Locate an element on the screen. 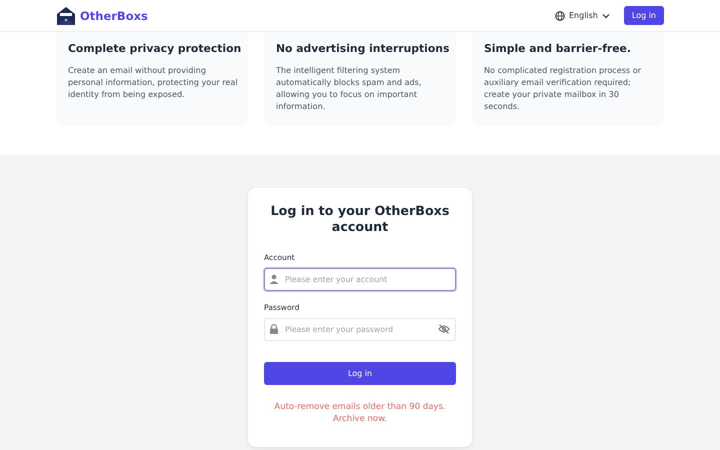 The height and width of the screenshot is (450, 720). eye-slash-icon is located at coordinates (444, 329).